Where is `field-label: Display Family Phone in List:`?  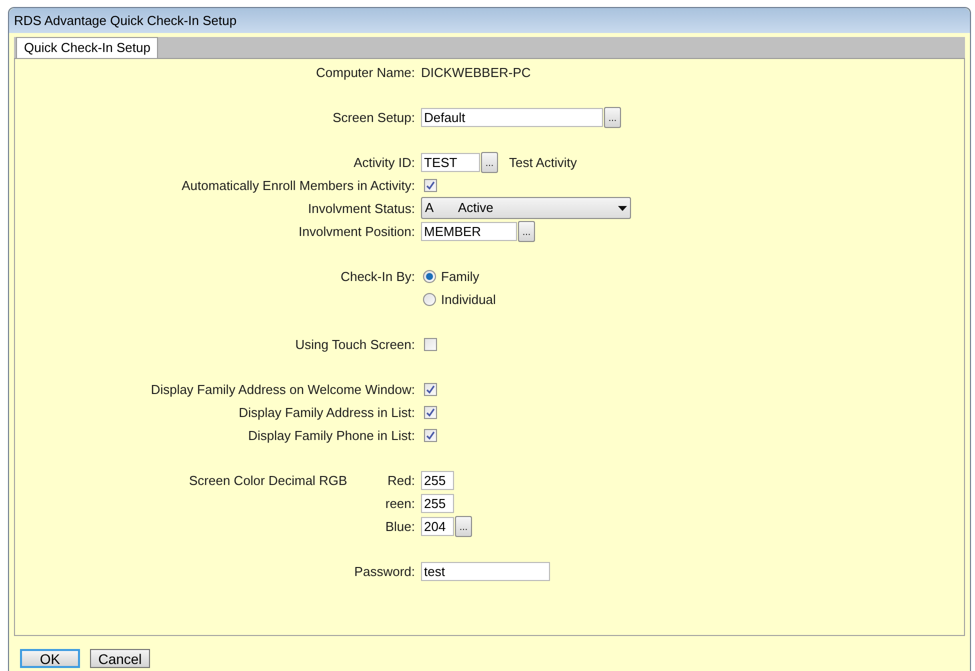 field-label: Display Family Phone in List: is located at coordinates (331, 435).